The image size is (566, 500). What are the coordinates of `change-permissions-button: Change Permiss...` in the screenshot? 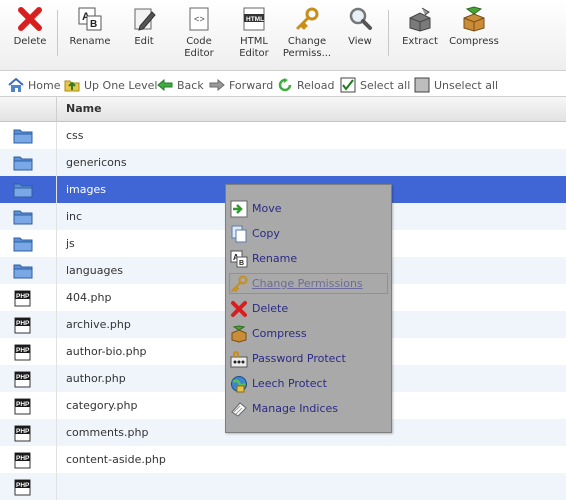 It's located at (307, 33).